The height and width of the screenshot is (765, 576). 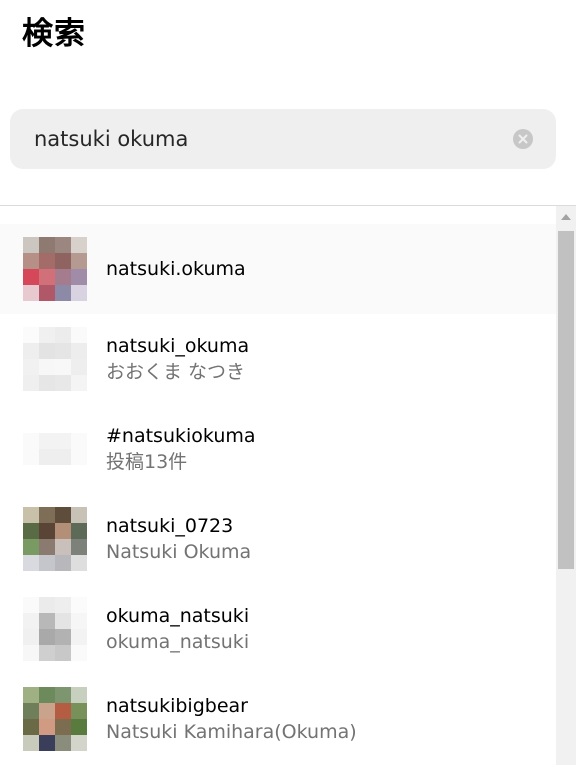 What do you see at coordinates (288, 205) in the screenshot?
I see `divider` at bounding box center [288, 205].